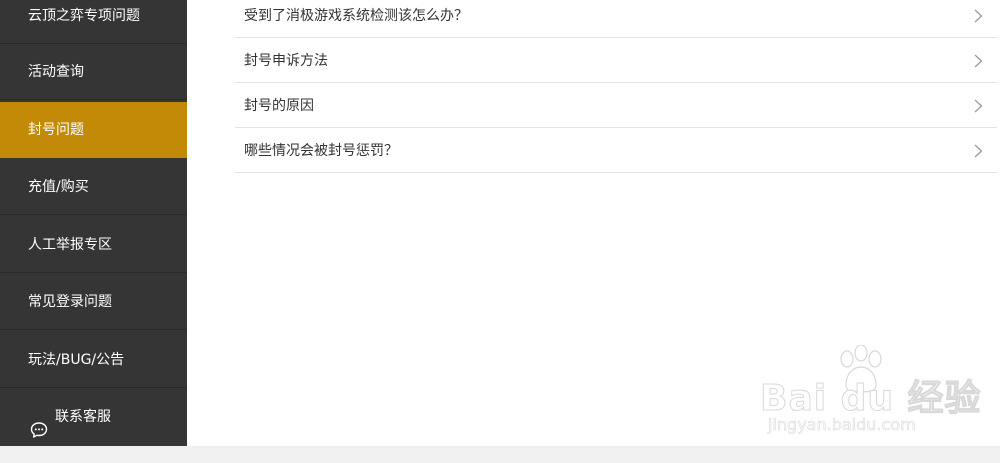  Describe the element at coordinates (93, 302) in the screenshot. I see `sidebar-item-login: 常见登录问题` at that location.